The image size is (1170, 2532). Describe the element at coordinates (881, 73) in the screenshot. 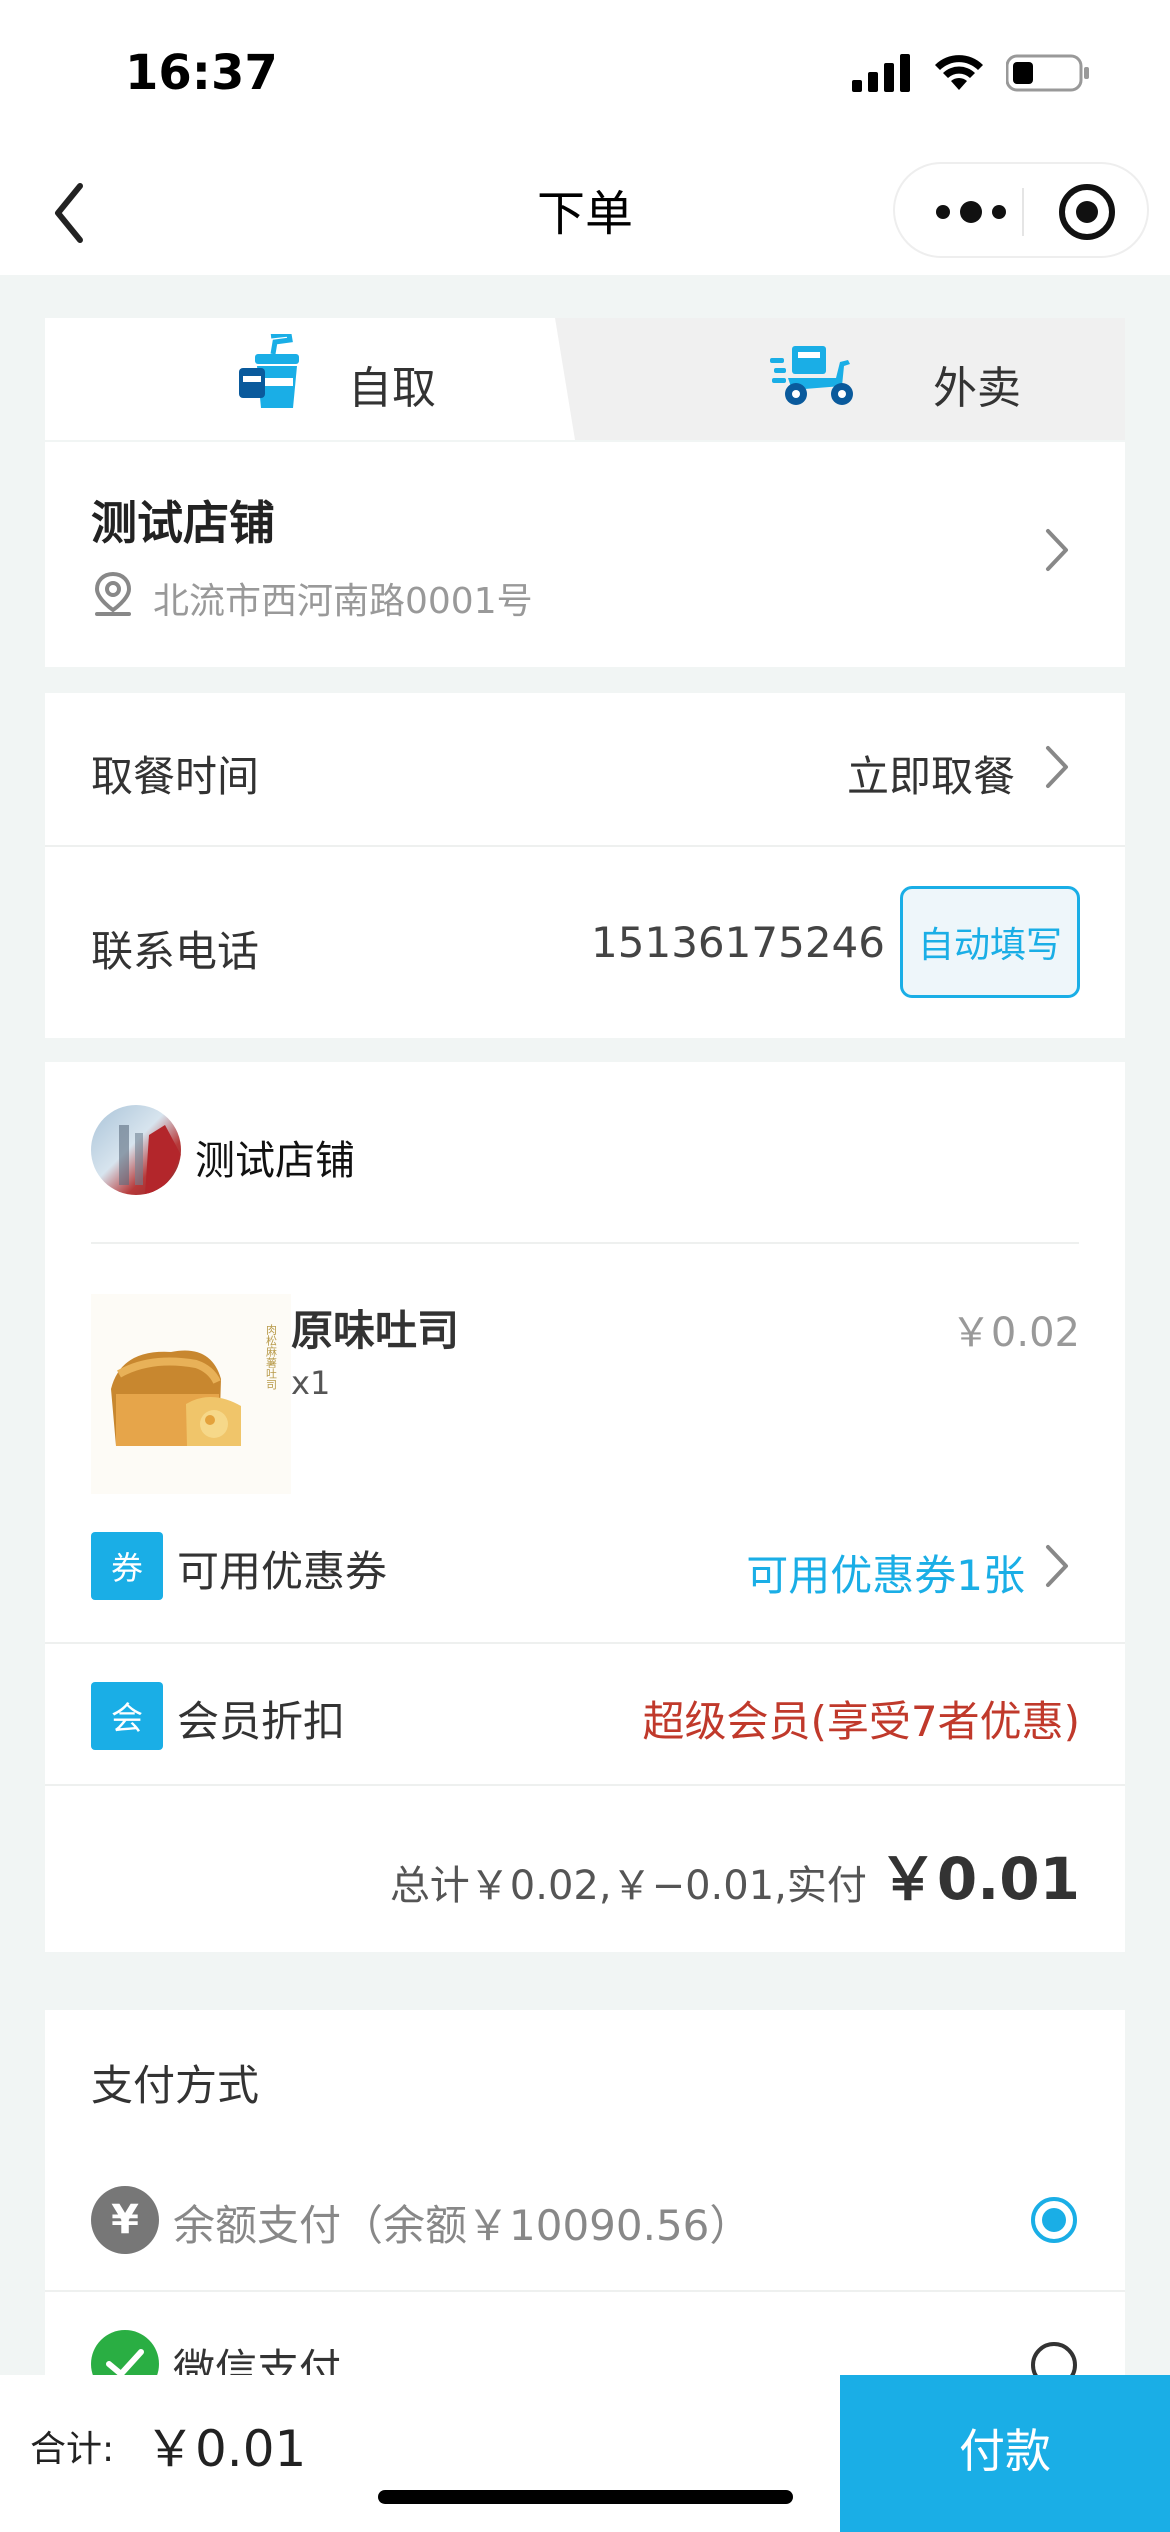

I see `signal-icon` at that location.